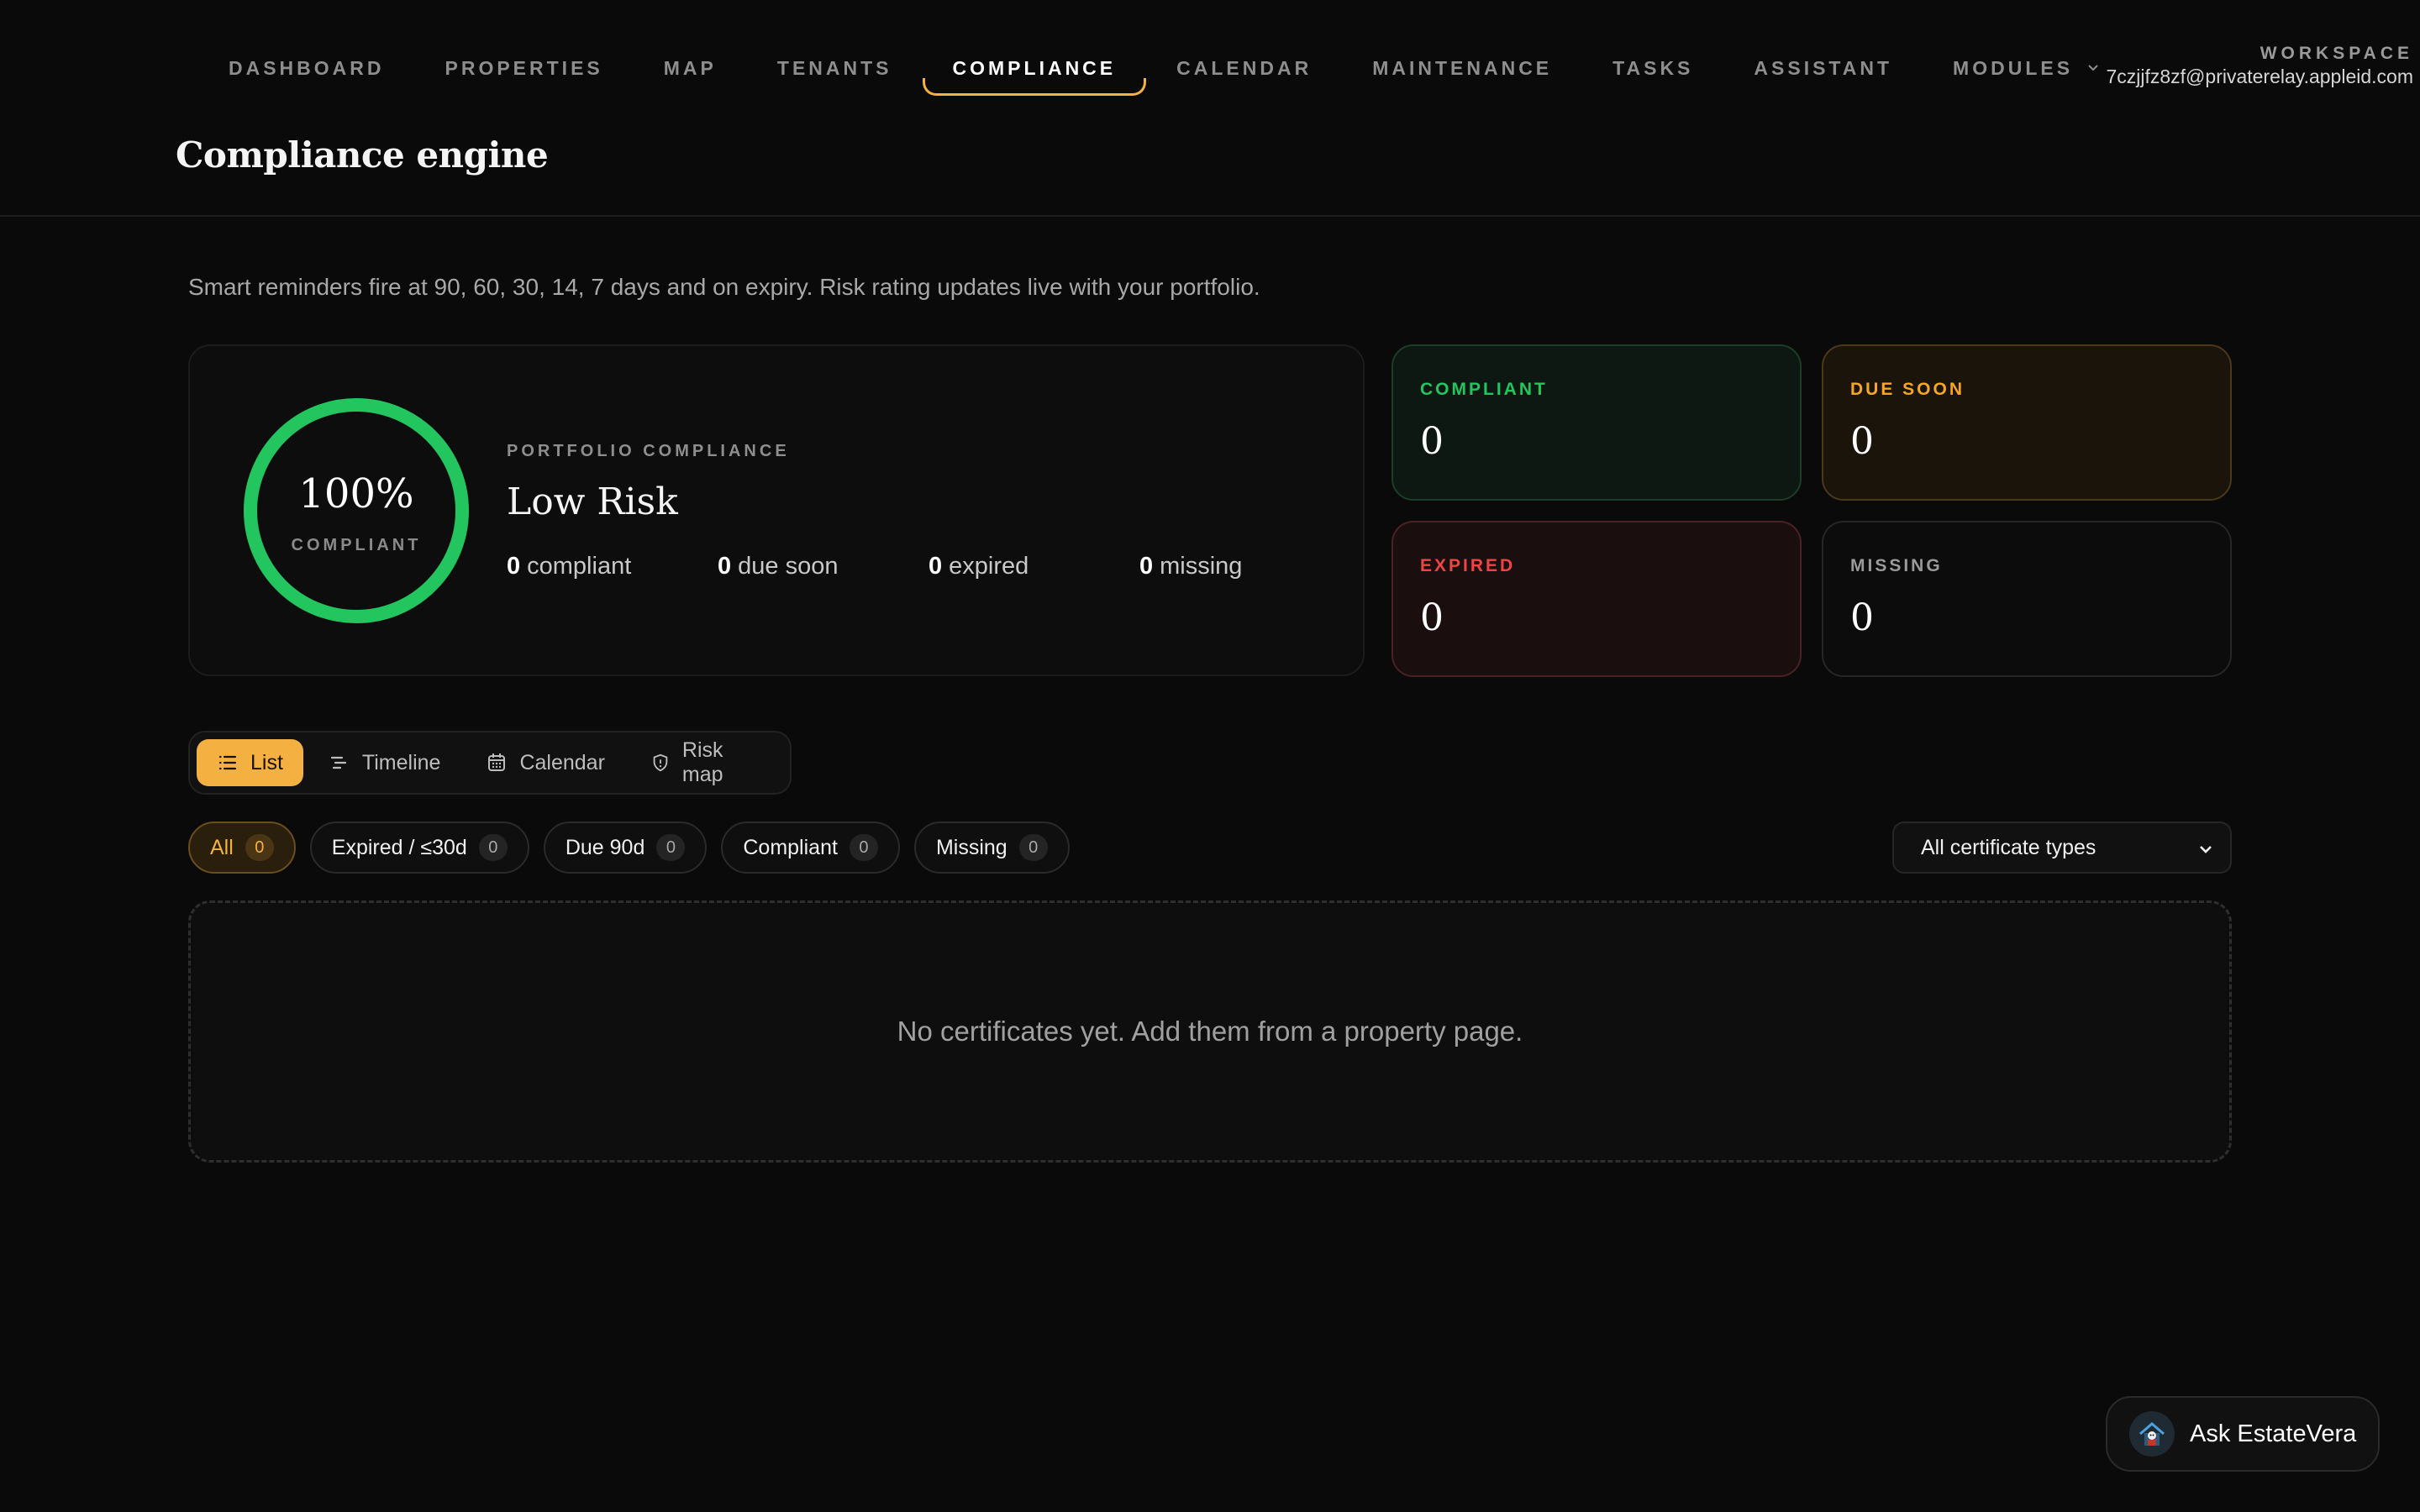 The width and height of the screenshot is (2420, 1512). I want to click on certificate-type-select: All certificate types, so click(2062, 848).